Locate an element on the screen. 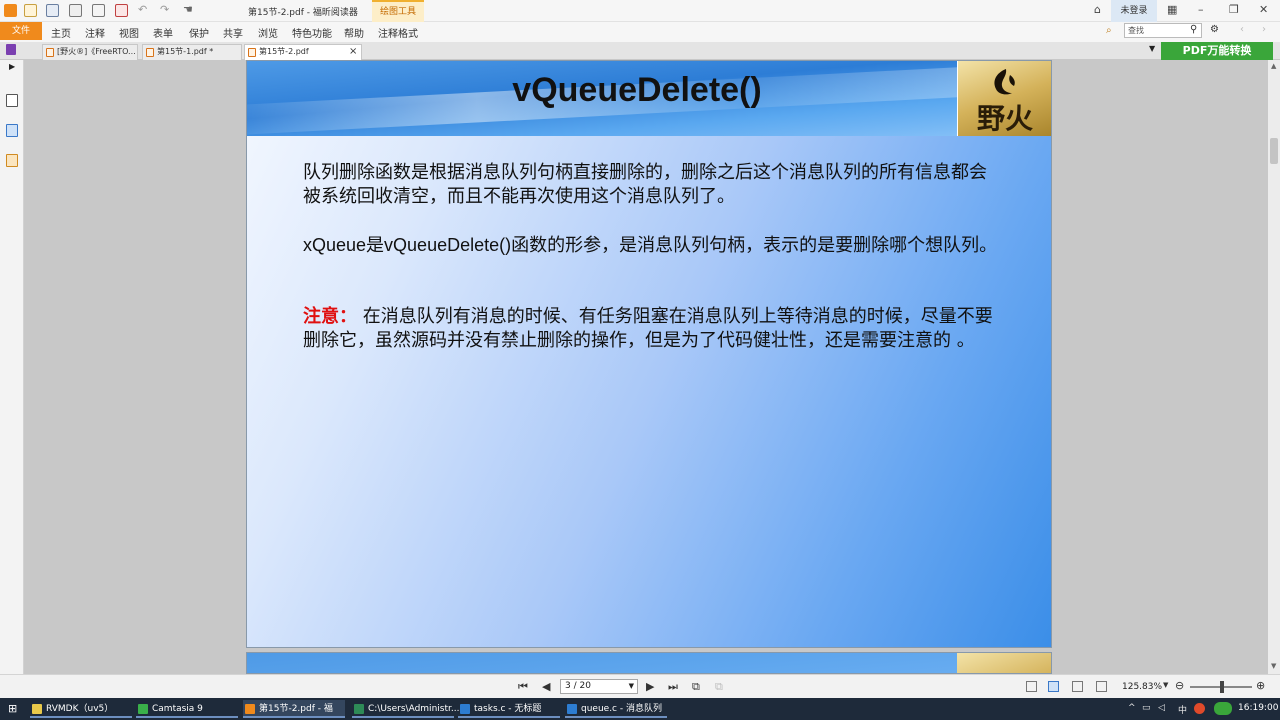 The height and width of the screenshot is (720, 1280). menu-file: 文件 is located at coordinates (21, 31).